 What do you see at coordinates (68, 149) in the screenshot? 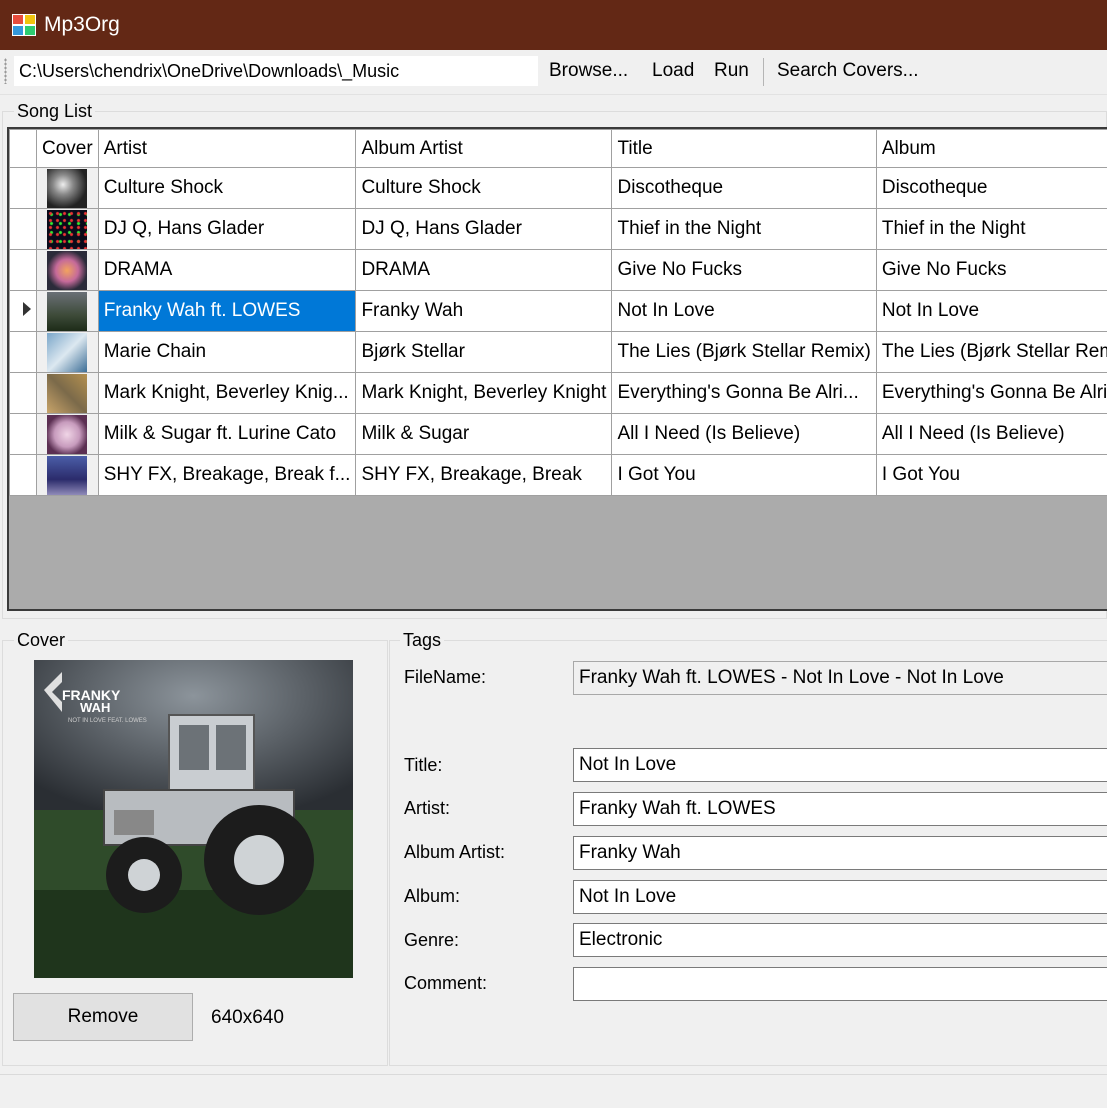
I see `column-header-cover: Cover` at bounding box center [68, 149].